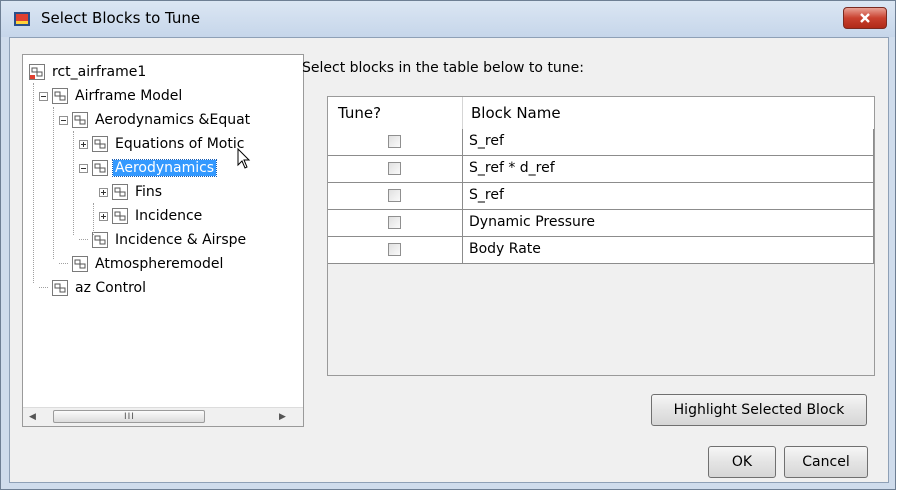 Image resolution: width=898 pixels, height=492 pixels. I want to click on model-icon, so click(37, 72).